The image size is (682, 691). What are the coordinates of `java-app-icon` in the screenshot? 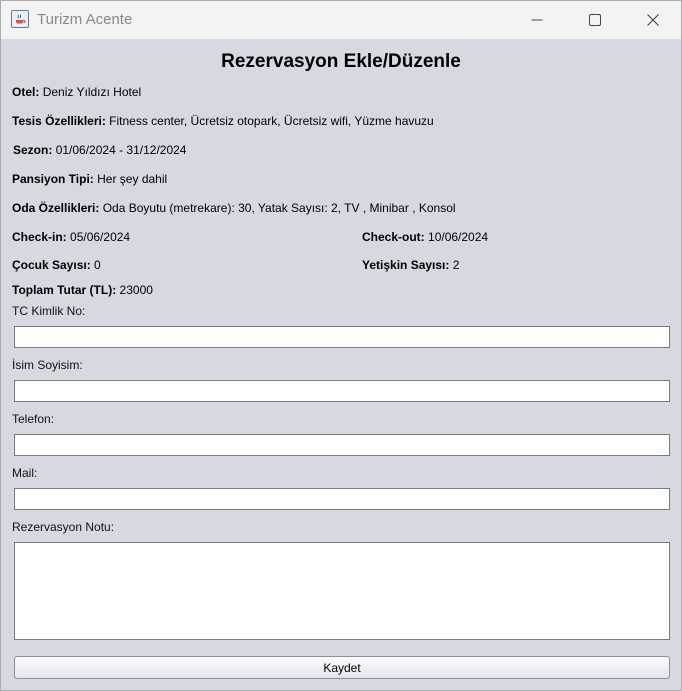 It's located at (20, 19).